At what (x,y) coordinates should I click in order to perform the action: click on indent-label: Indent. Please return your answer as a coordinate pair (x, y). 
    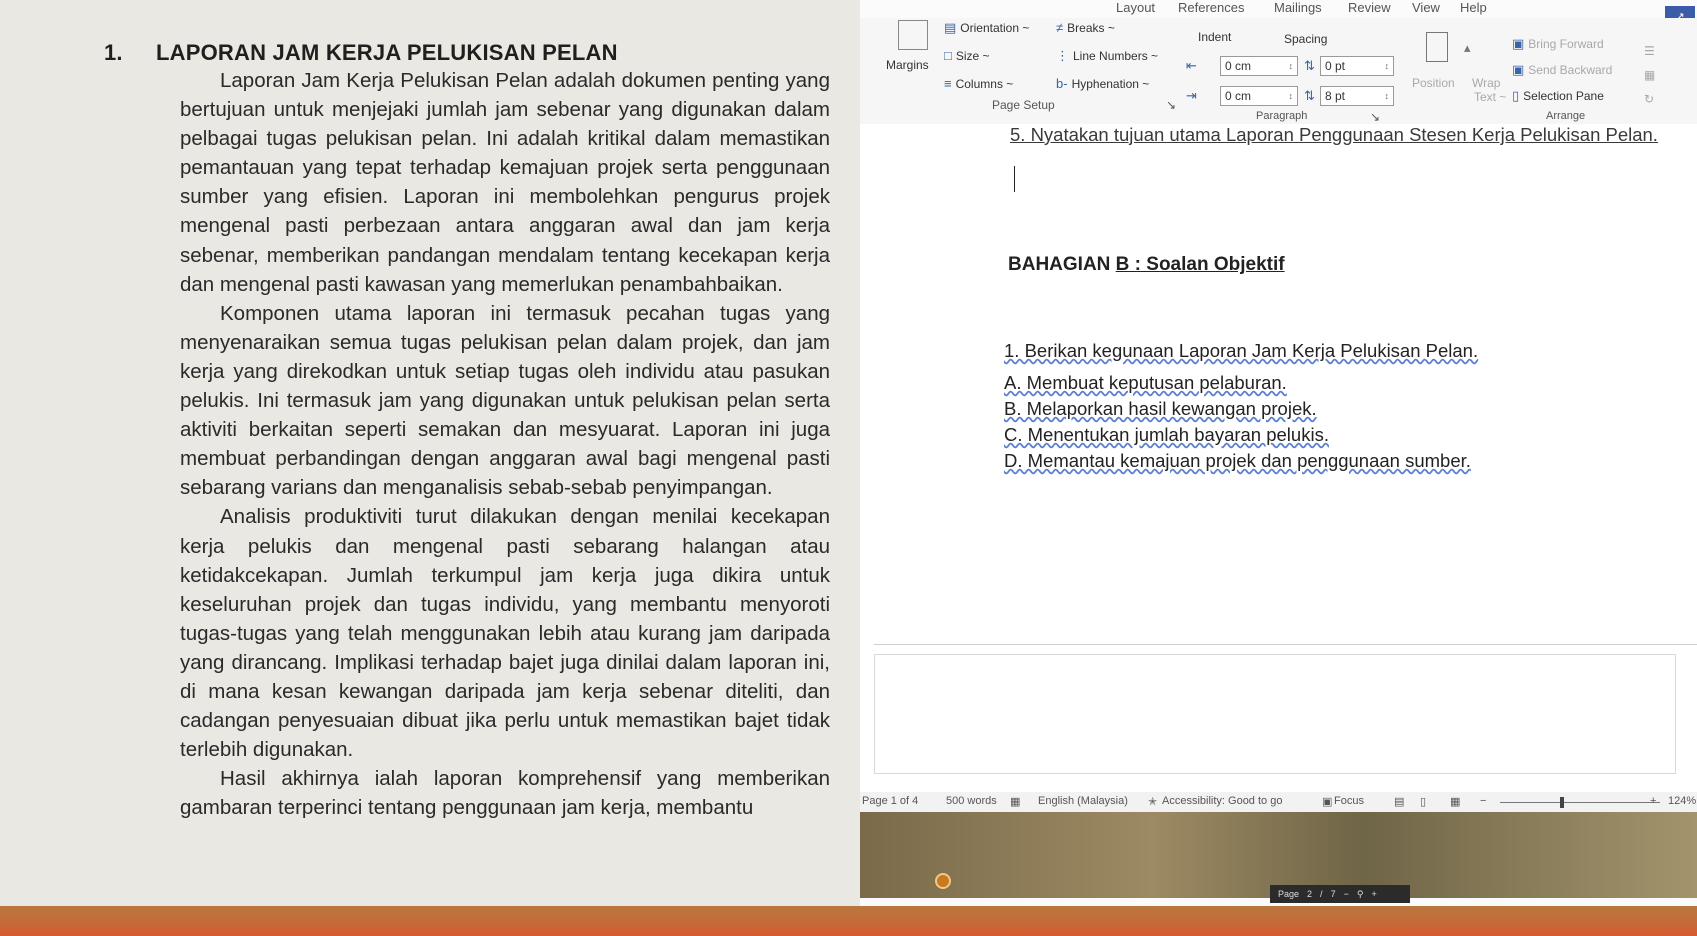
    Looking at the image, I should click on (1215, 37).